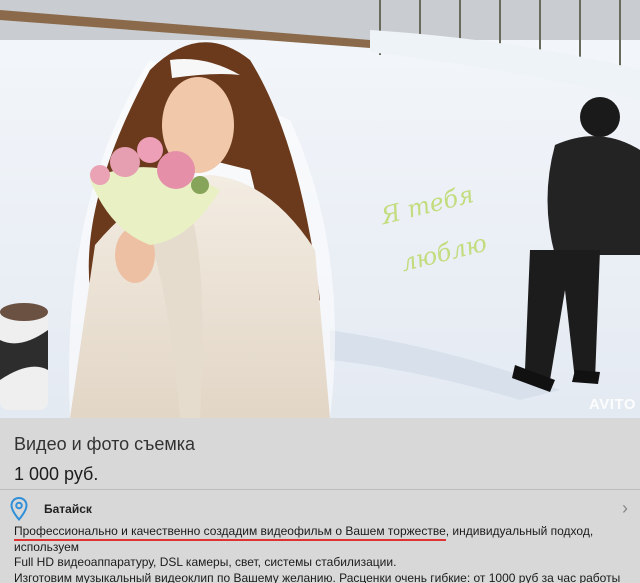 This screenshot has height=583, width=640. I want to click on map-pin-icon, so click(19, 511).